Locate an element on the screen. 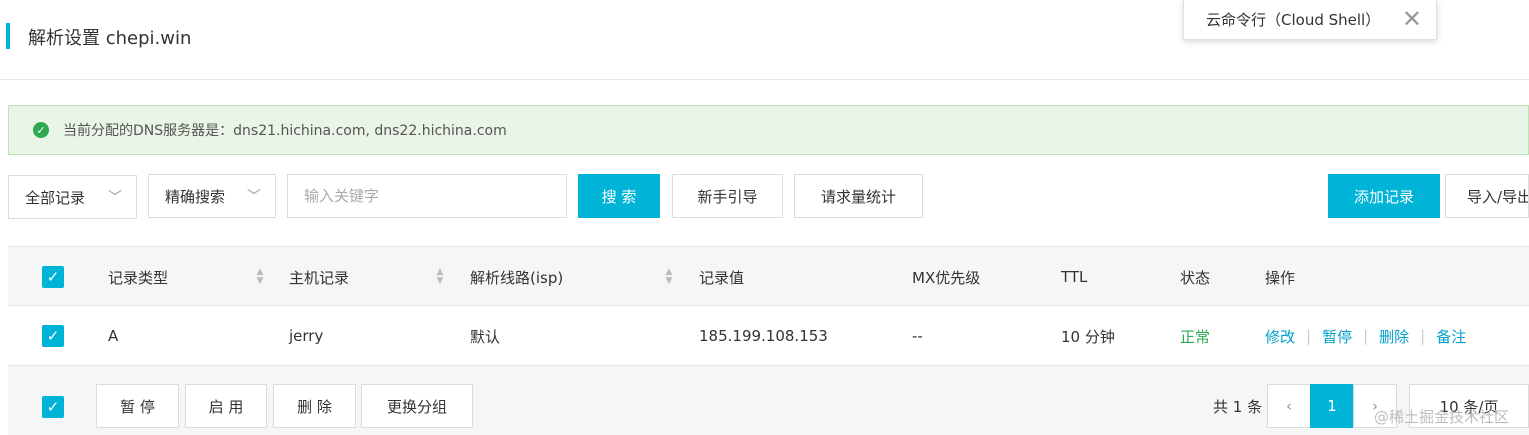  record-filter-value: 全部记录 is located at coordinates (55, 197).